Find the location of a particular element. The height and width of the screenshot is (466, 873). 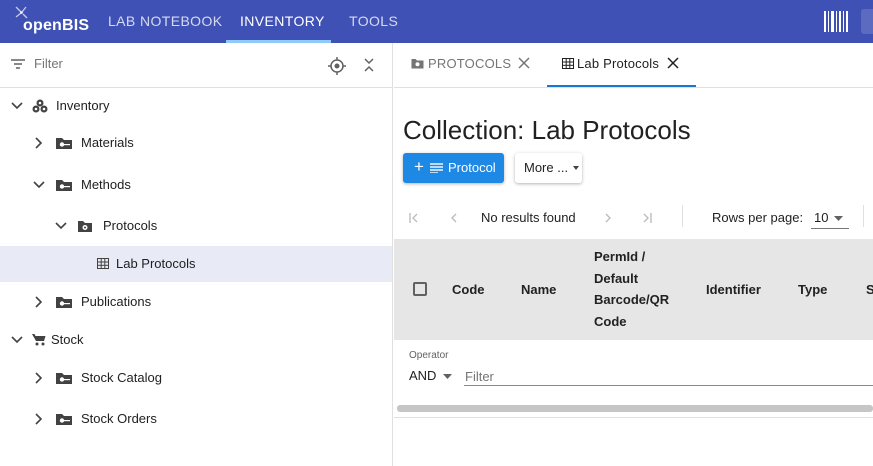

list-icon is located at coordinates (436, 168).